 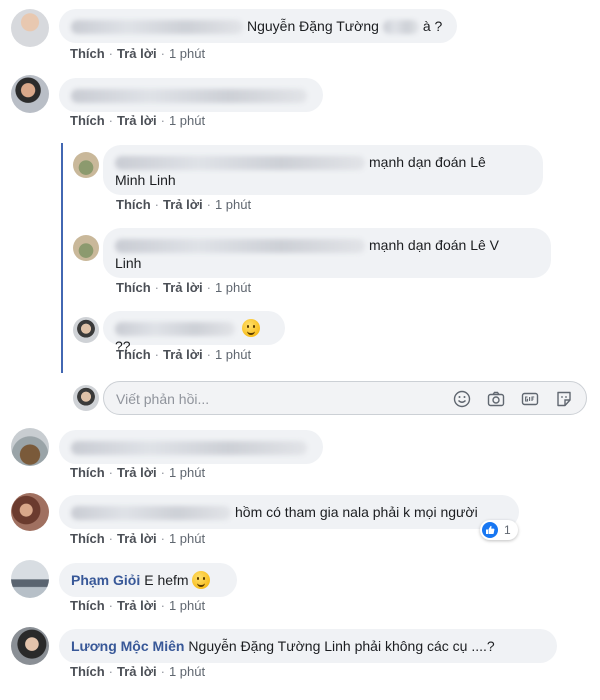 I want to click on comment-bubble: Nguyễn Đặng Tường à ?, so click(x=258, y=26).